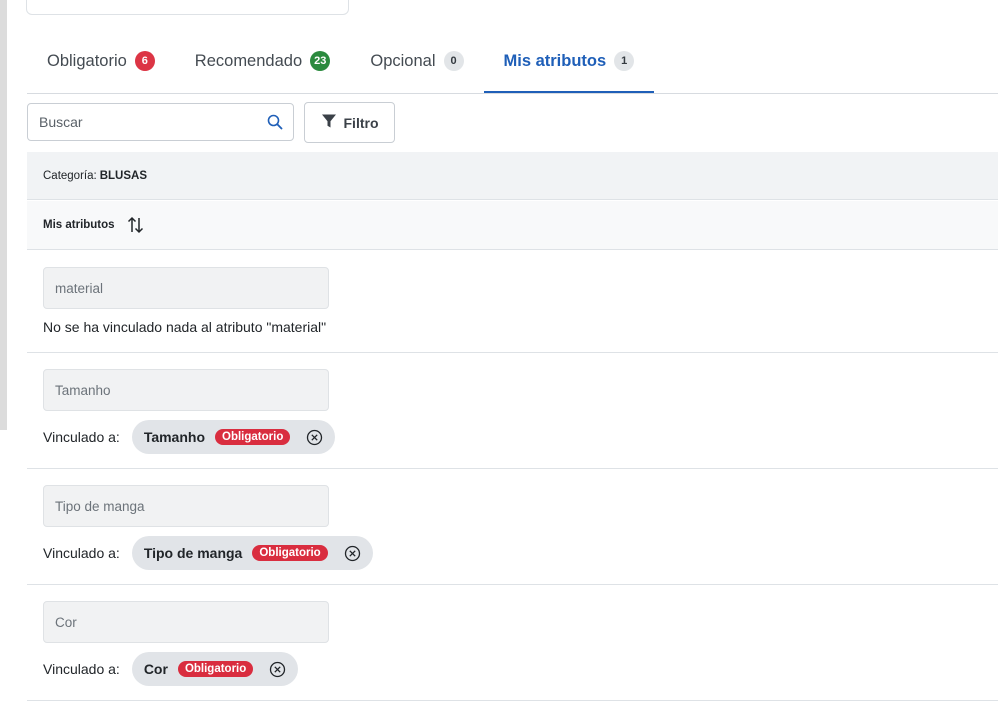 This screenshot has width=998, height=701. What do you see at coordinates (403, 60) in the screenshot?
I see `tab-label: Opcional` at bounding box center [403, 60].